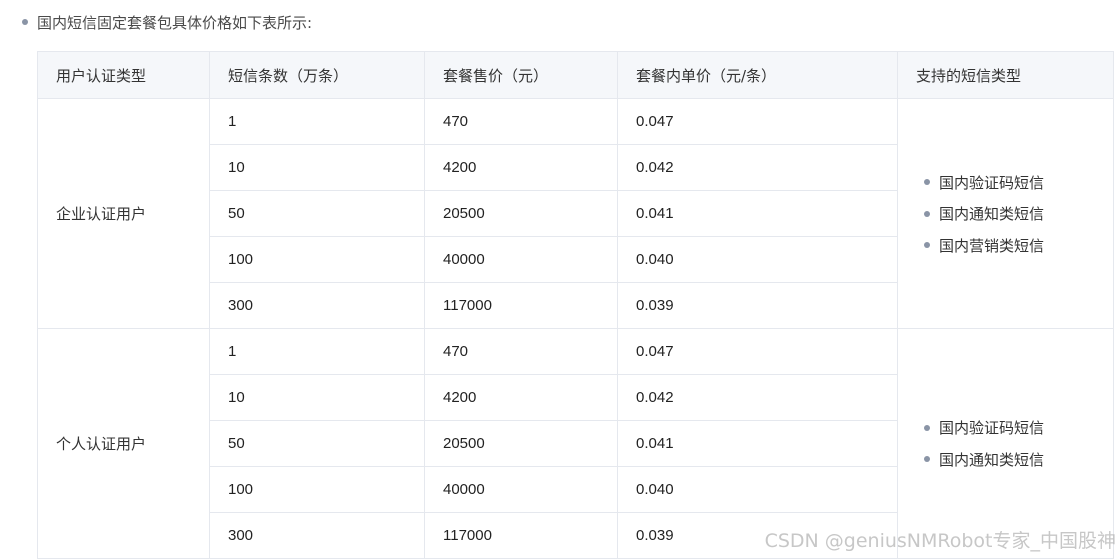  What do you see at coordinates (757, 305) in the screenshot?
I see `unit-price-cell: 0.039` at bounding box center [757, 305].